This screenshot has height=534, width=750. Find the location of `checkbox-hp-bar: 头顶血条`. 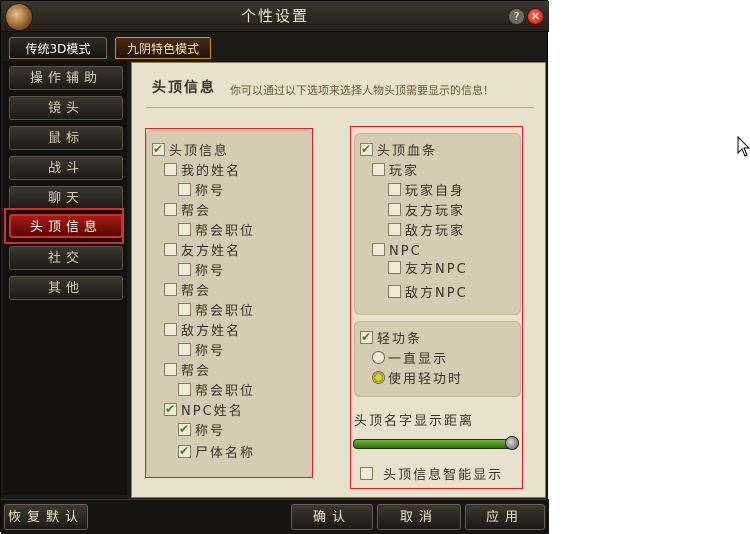

checkbox-hp-bar: 头顶血条 is located at coordinates (399, 150).